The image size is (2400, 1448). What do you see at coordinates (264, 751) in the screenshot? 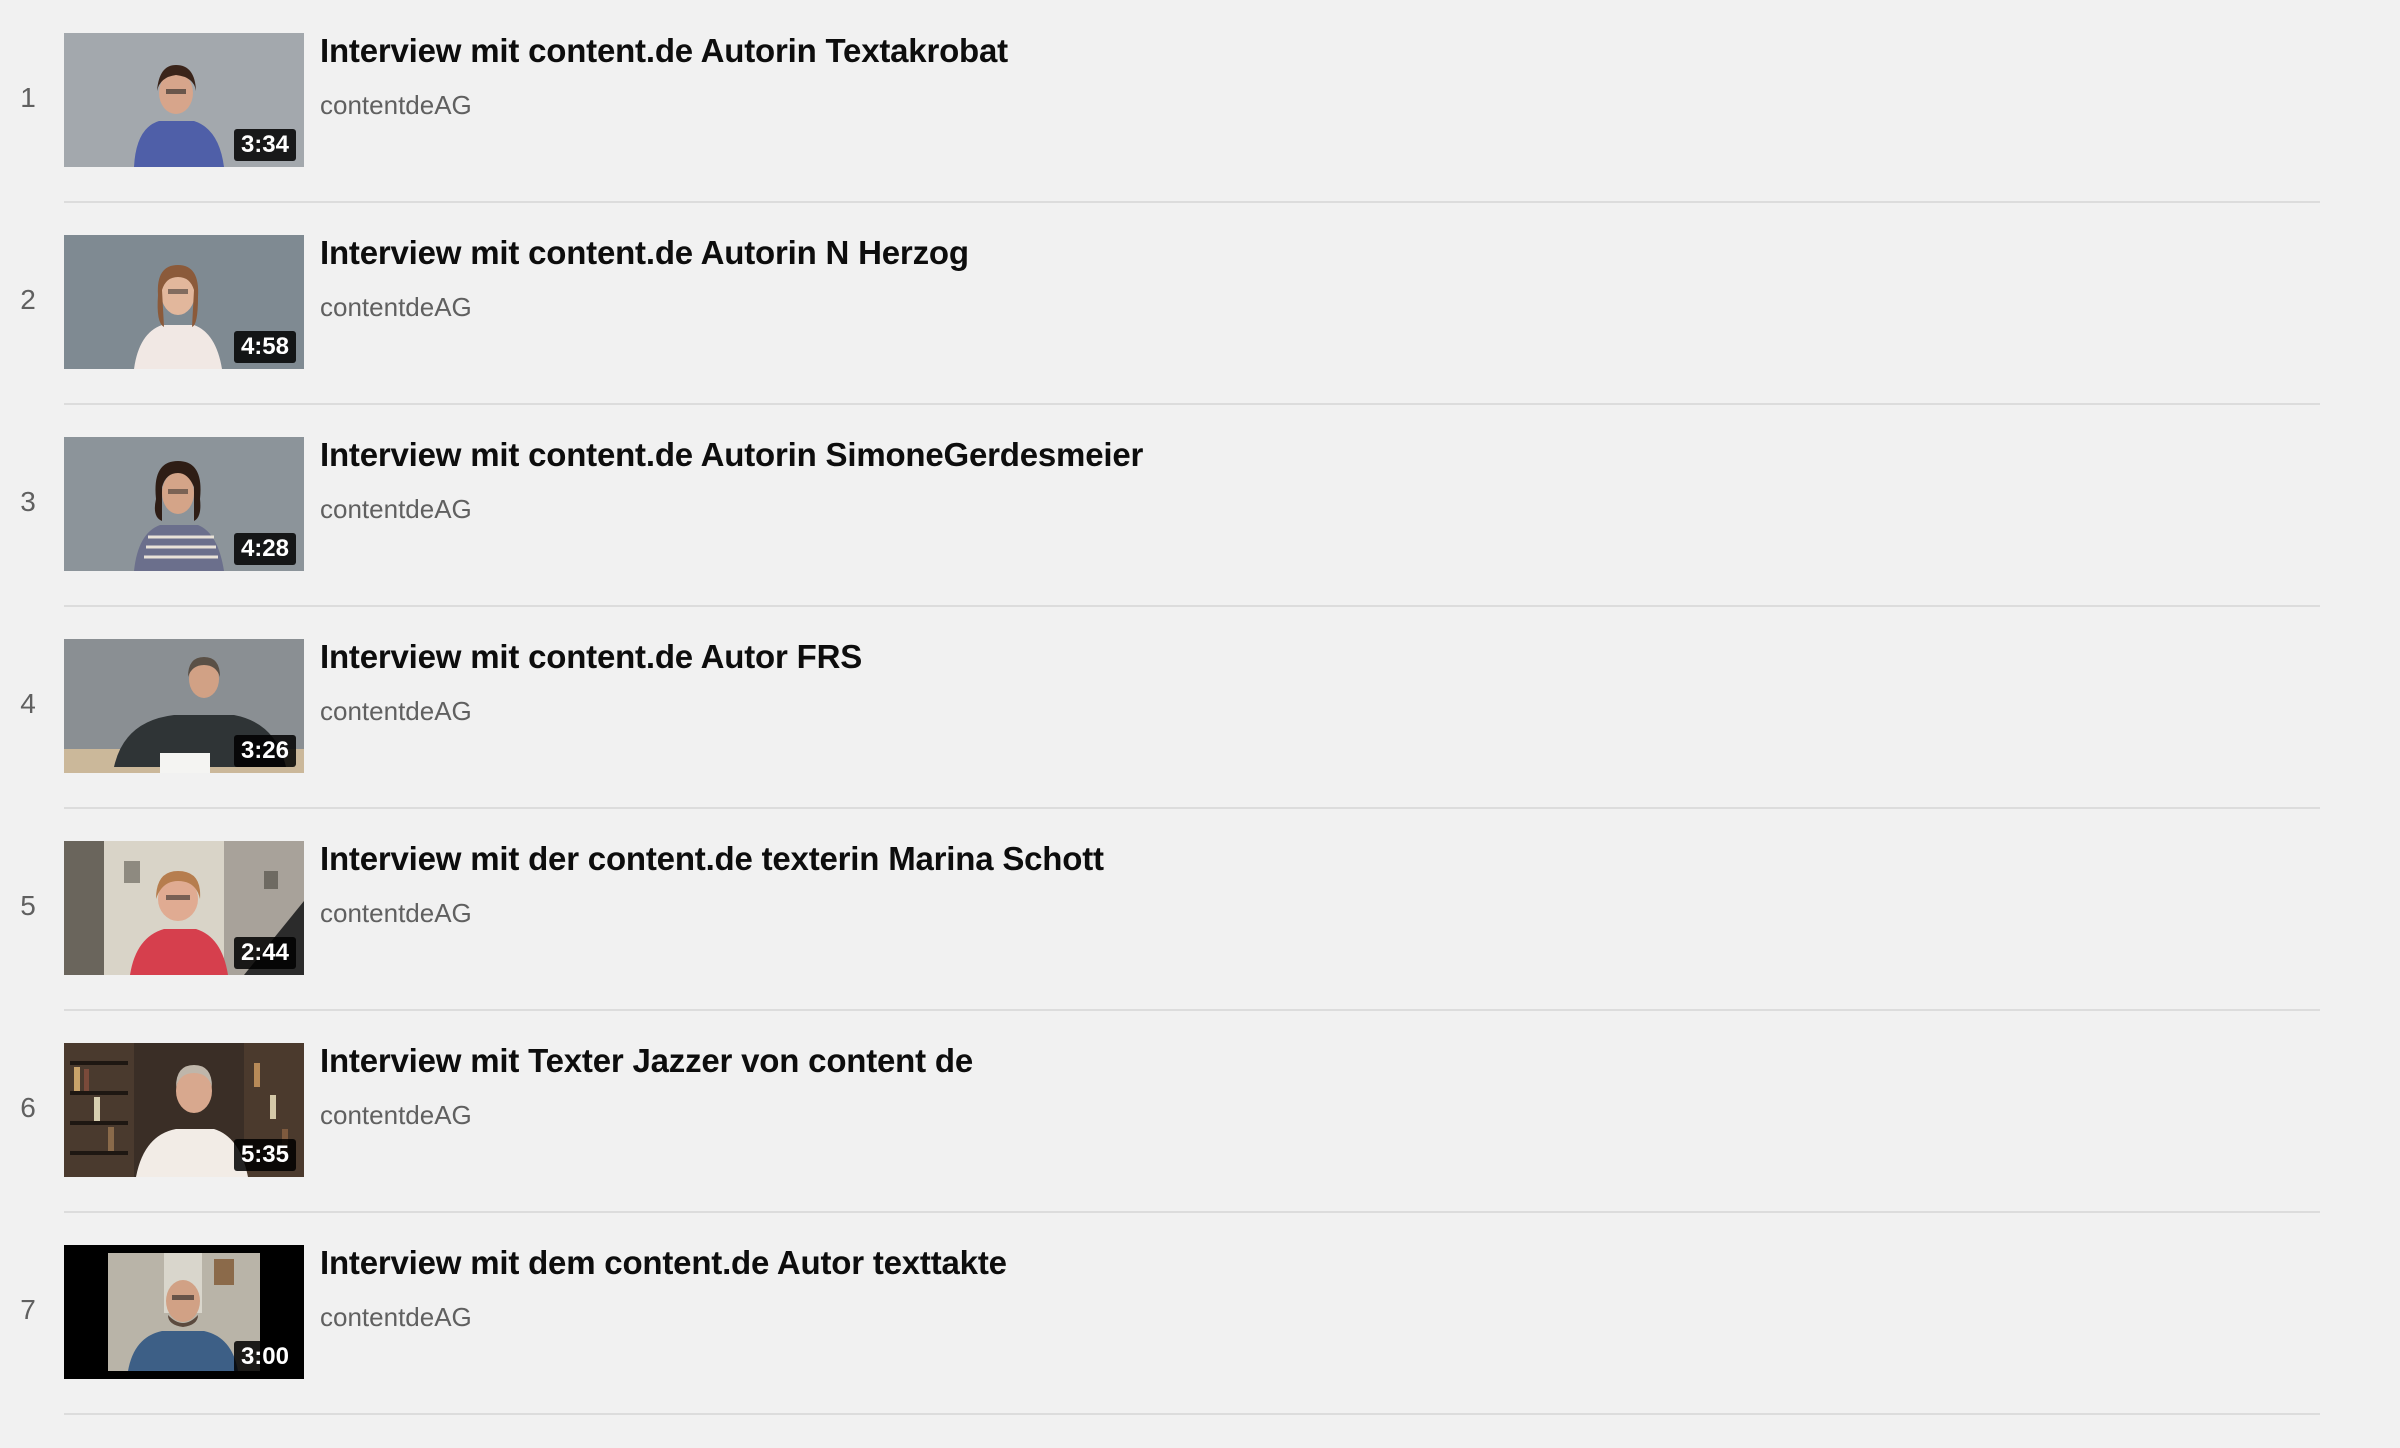
I see `duration-badge: 3:26` at bounding box center [264, 751].